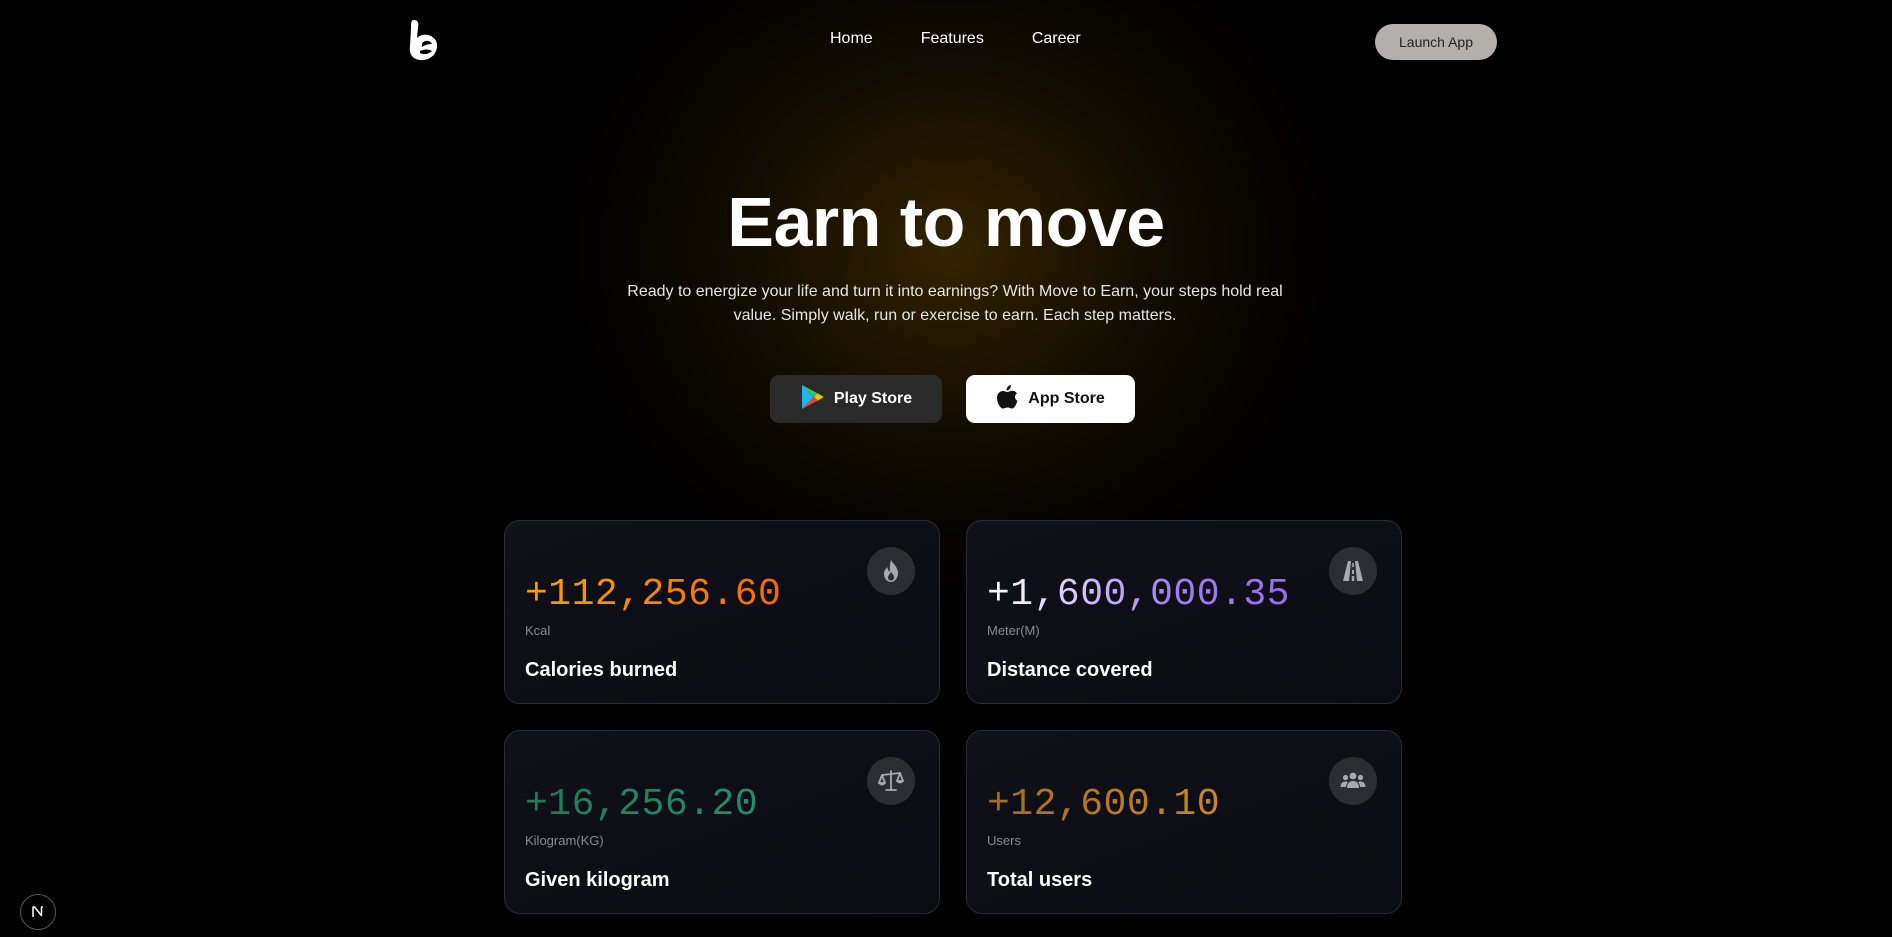 This screenshot has height=937, width=1892. Describe the element at coordinates (1007, 399) in the screenshot. I see `apple-icon` at that location.